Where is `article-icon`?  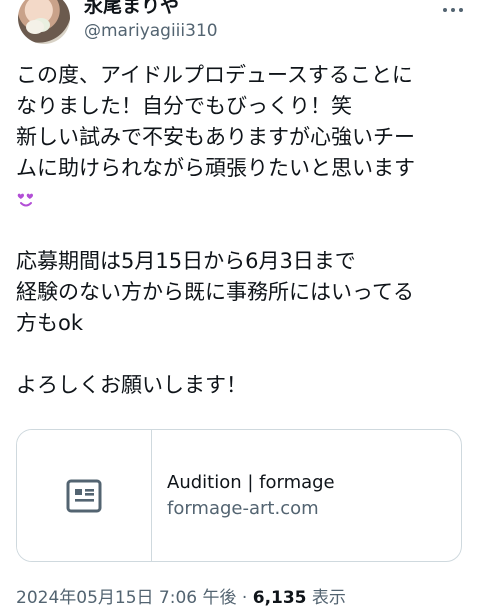
article-icon is located at coordinates (84, 495).